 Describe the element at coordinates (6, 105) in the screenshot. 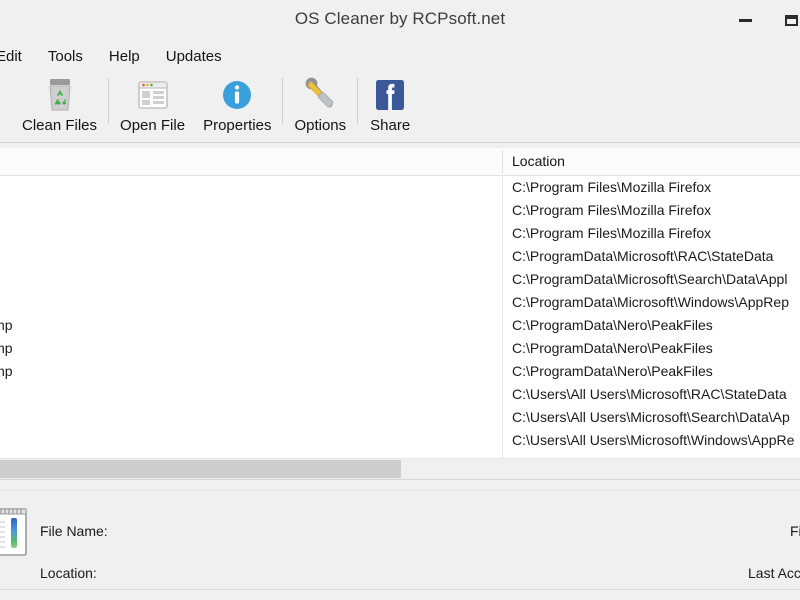

I see `toolbar-button-scan-disk: k` at that location.